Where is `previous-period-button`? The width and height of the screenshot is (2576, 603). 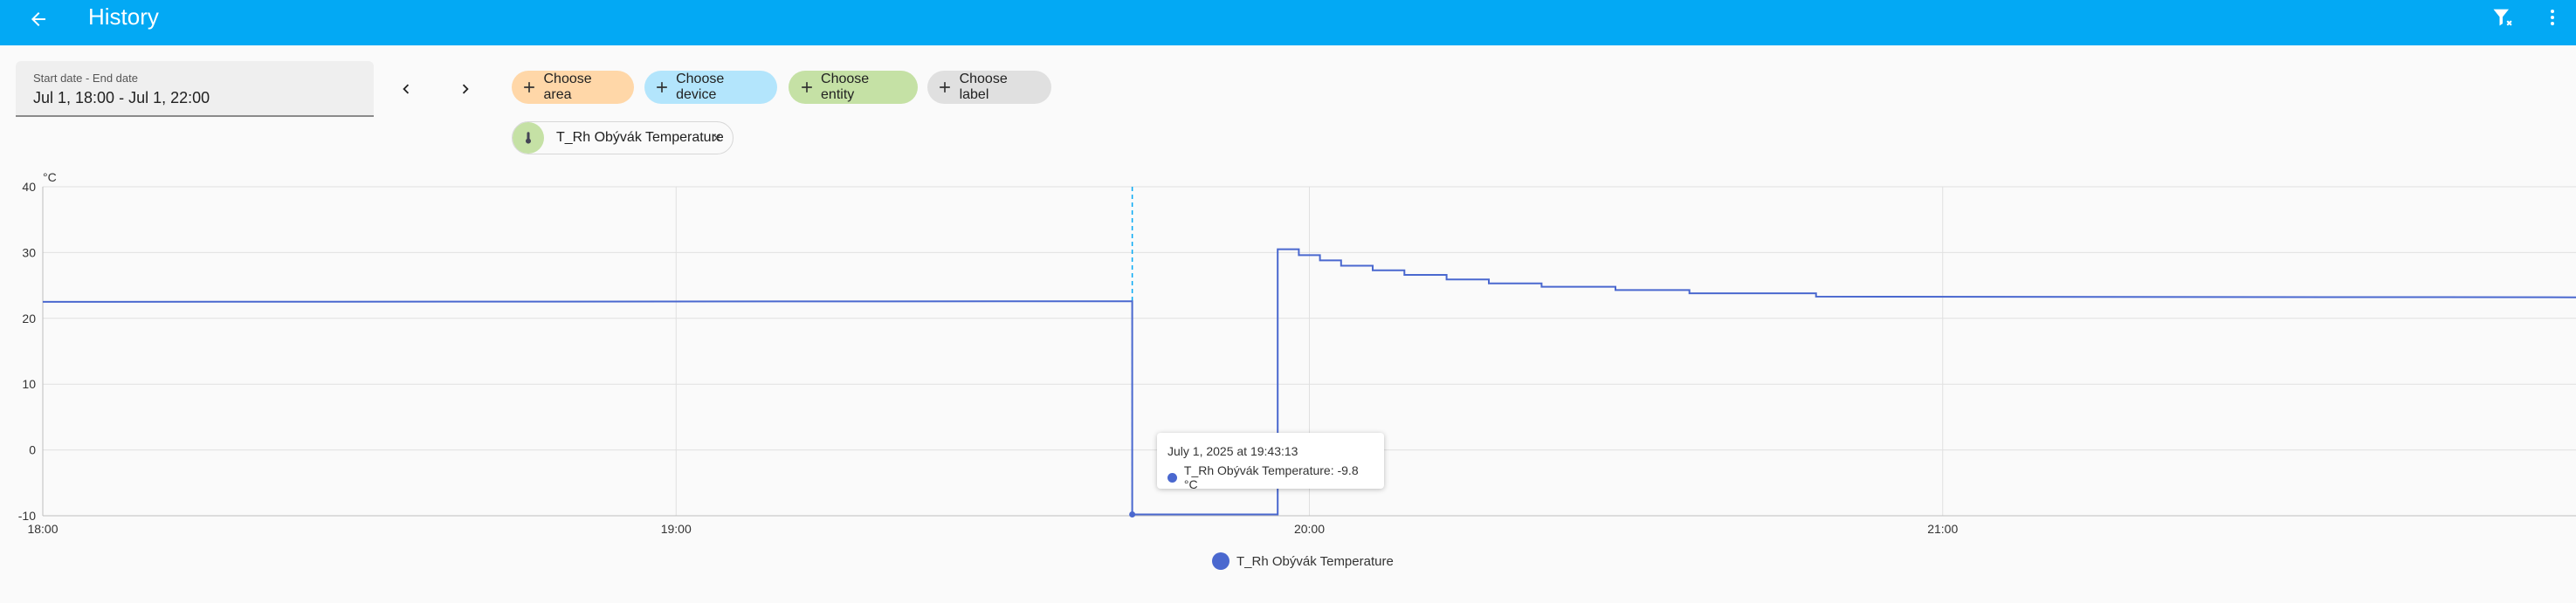 previous-period-button is located at coordinates (406, 89).